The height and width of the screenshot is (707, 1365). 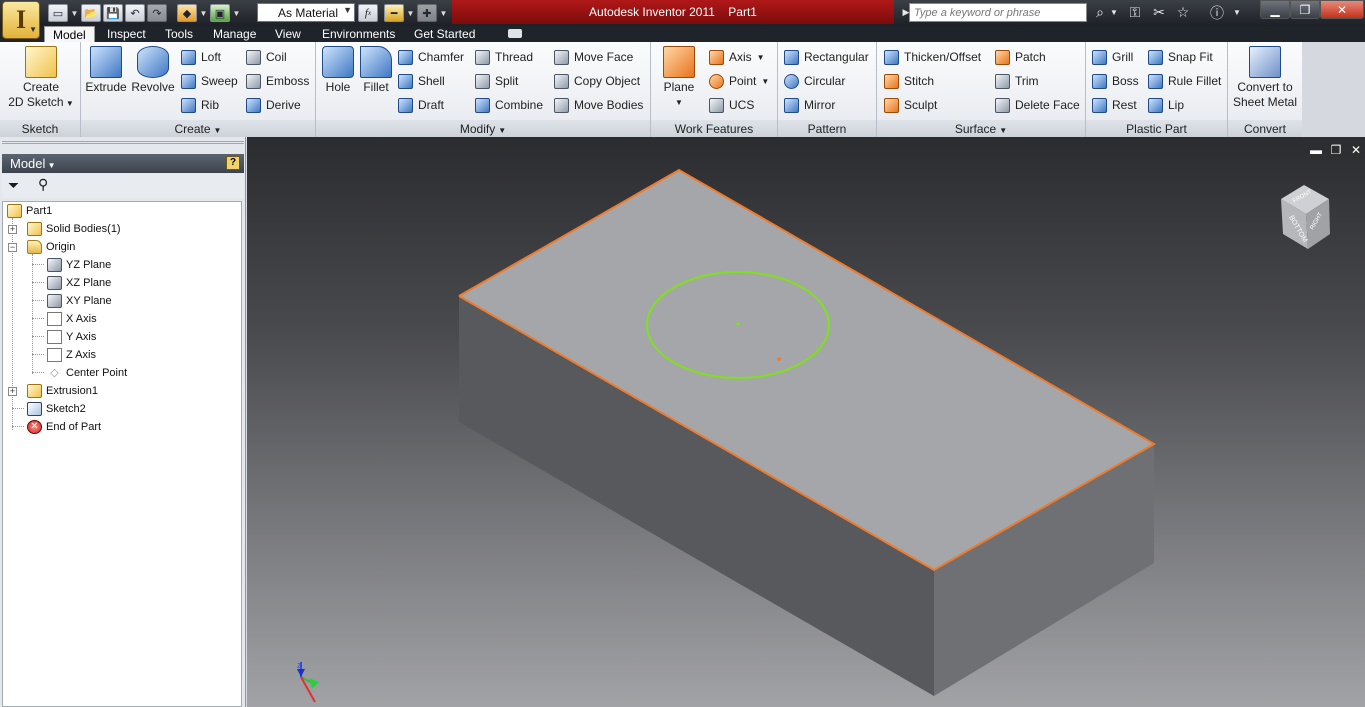 I want to click on expand-extrusion-icon: +, so click(x=12, y=391).